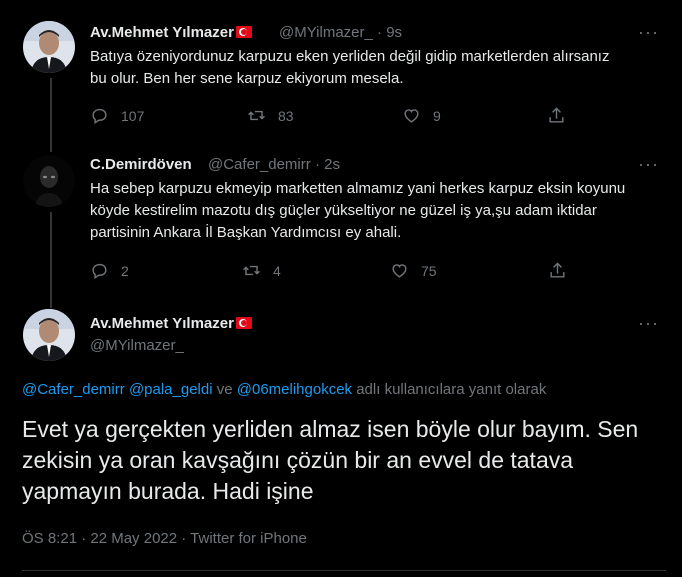 The width and height of the screenshot is (682, 577). Describe the element at coordinates (389, 32) in the screenshot. I see `tweet-time: · 9s` at that location.